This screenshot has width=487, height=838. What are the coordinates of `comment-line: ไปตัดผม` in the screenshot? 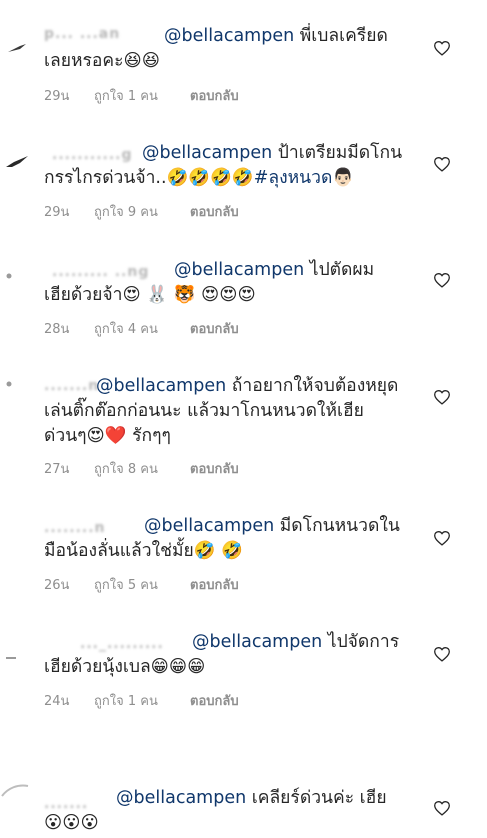 It's located at (342, 270).